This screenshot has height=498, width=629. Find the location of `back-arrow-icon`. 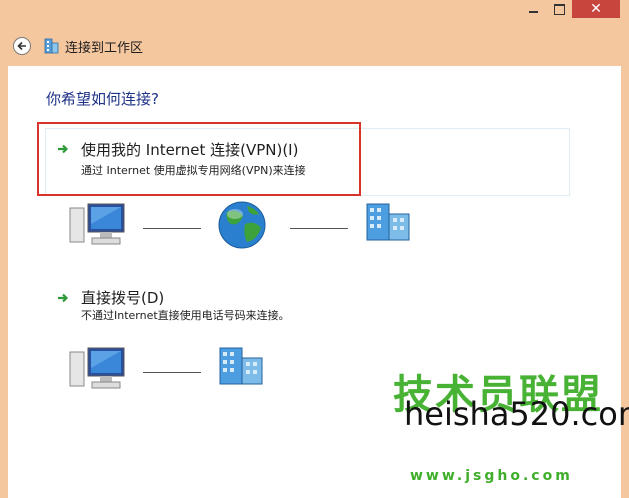

back-arrow-icon is located at coordinates (21, 46).